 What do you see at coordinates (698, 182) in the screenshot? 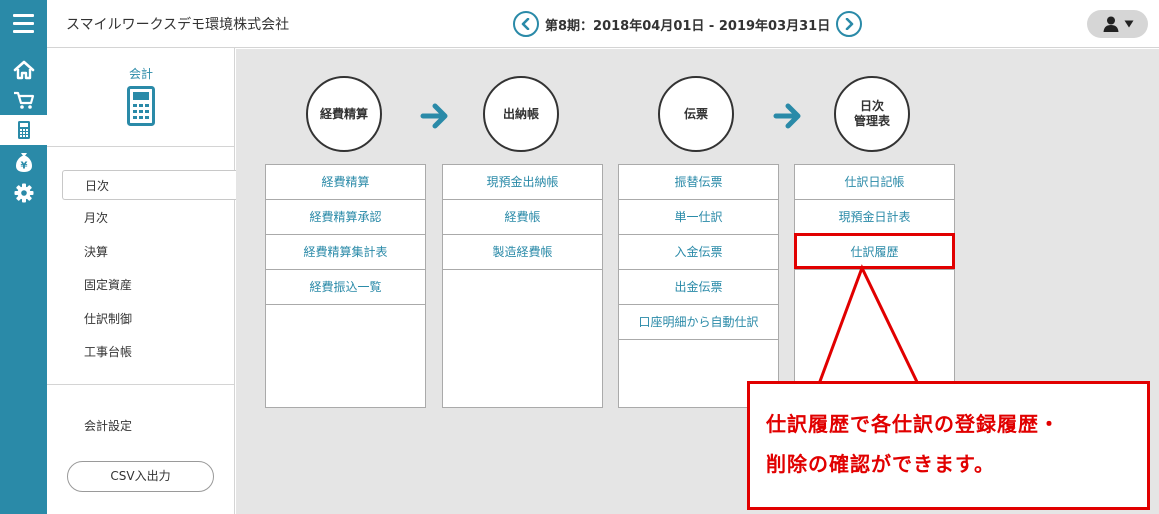
I see `link-transfer-voucher: 振替伝票` at bounding box center [698, 182].